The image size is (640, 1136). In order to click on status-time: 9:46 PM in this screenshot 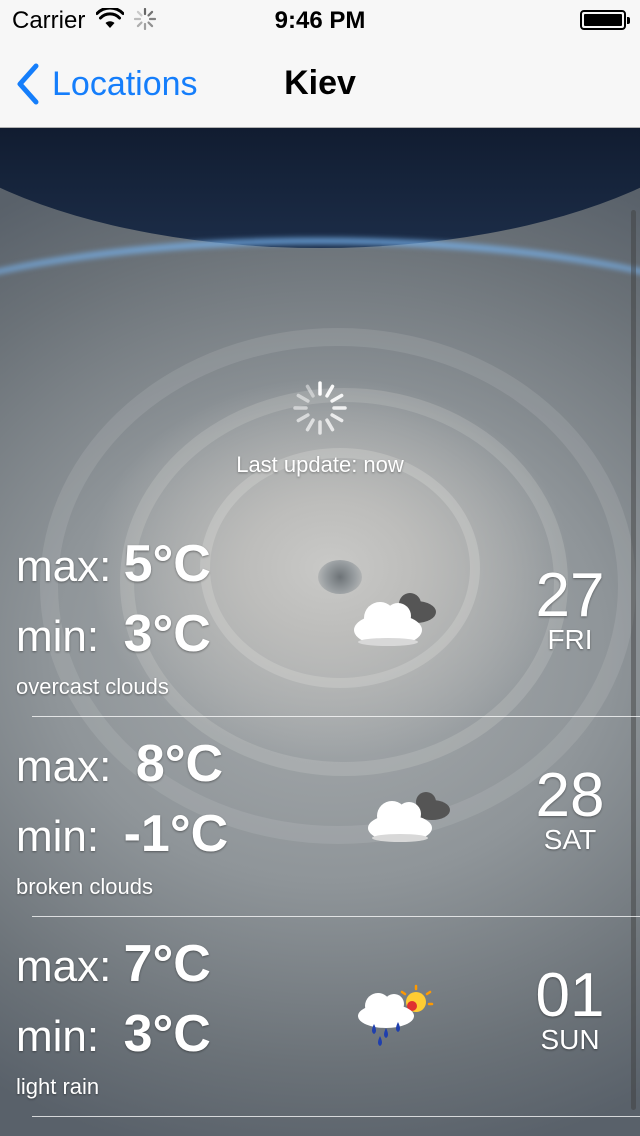, I will do `click(320, 20)`.